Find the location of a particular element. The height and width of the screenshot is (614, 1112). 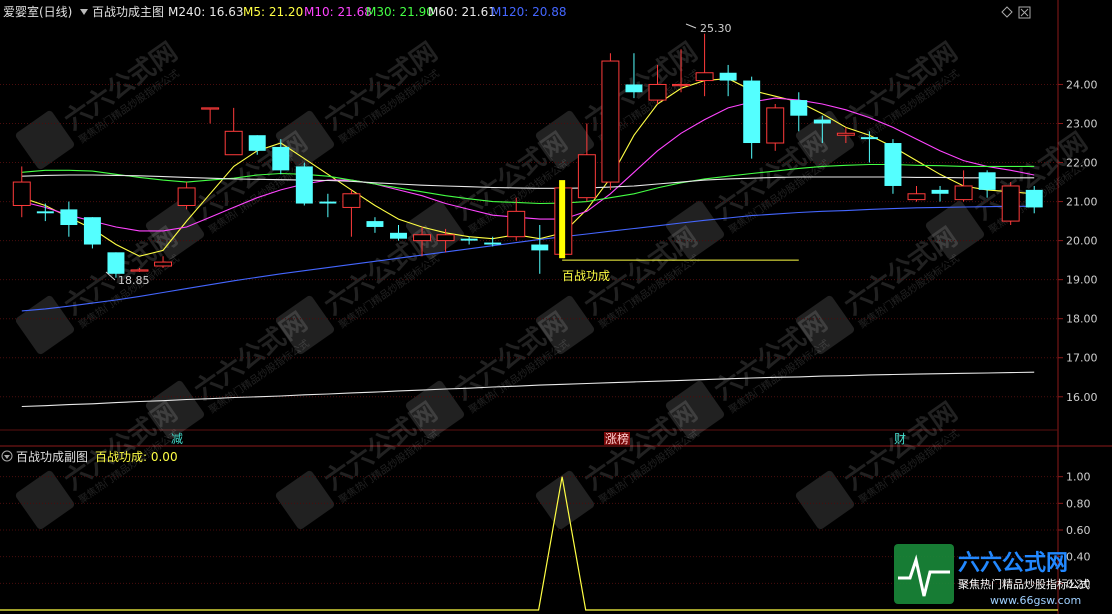

y-tick-label: 19.00 is located at coordinates (1082, 280).